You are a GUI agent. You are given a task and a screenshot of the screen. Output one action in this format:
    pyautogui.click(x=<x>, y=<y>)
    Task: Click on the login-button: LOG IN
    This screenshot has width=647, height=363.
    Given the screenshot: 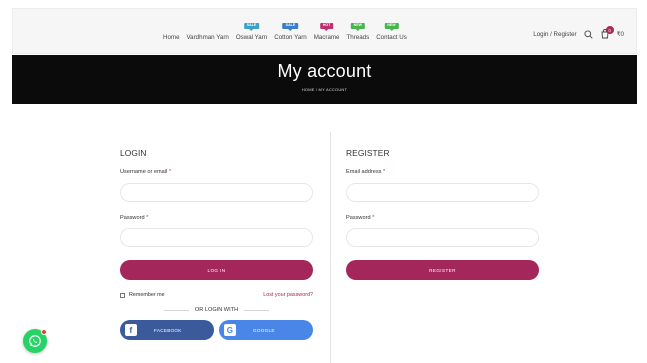 What is the action you would take?
    pyautogui.click(x=216, y=270)
    